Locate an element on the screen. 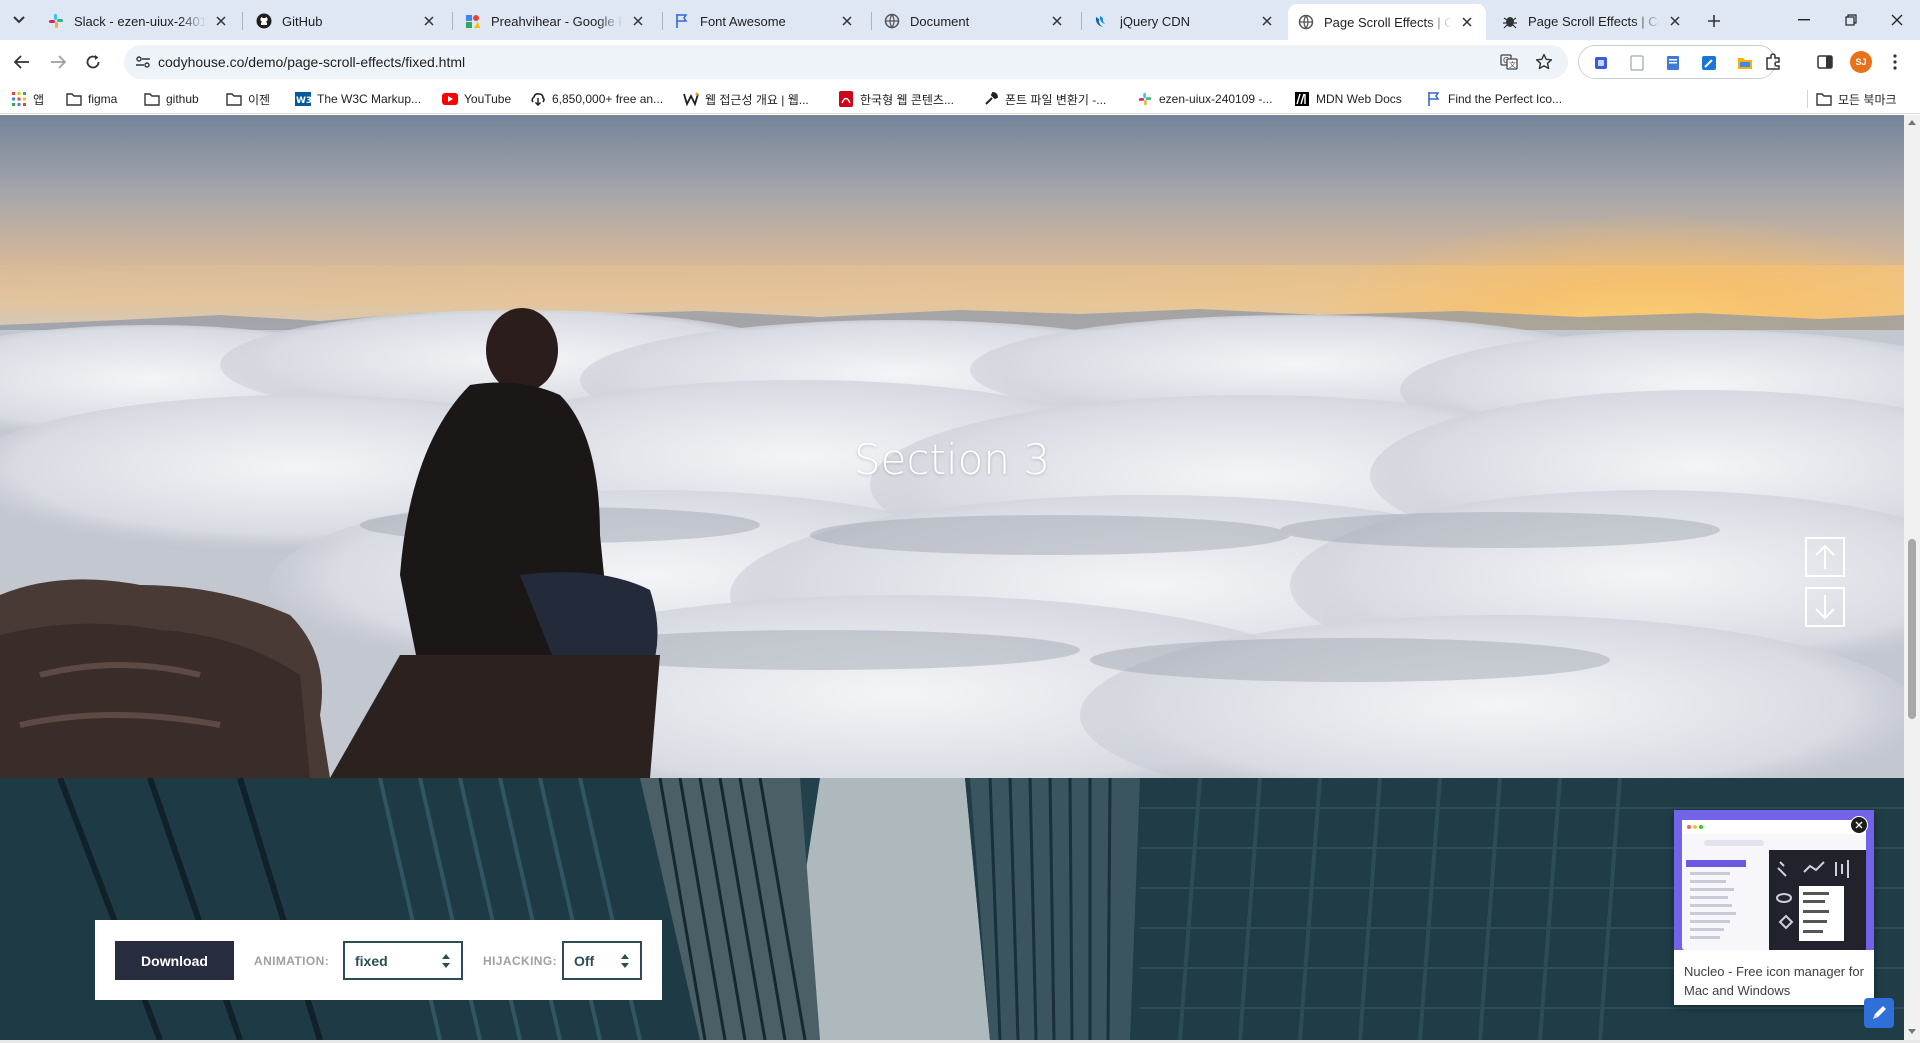 This screenshot has width=1920, height=1043. slack-icon is located at coordinates (56, 21).